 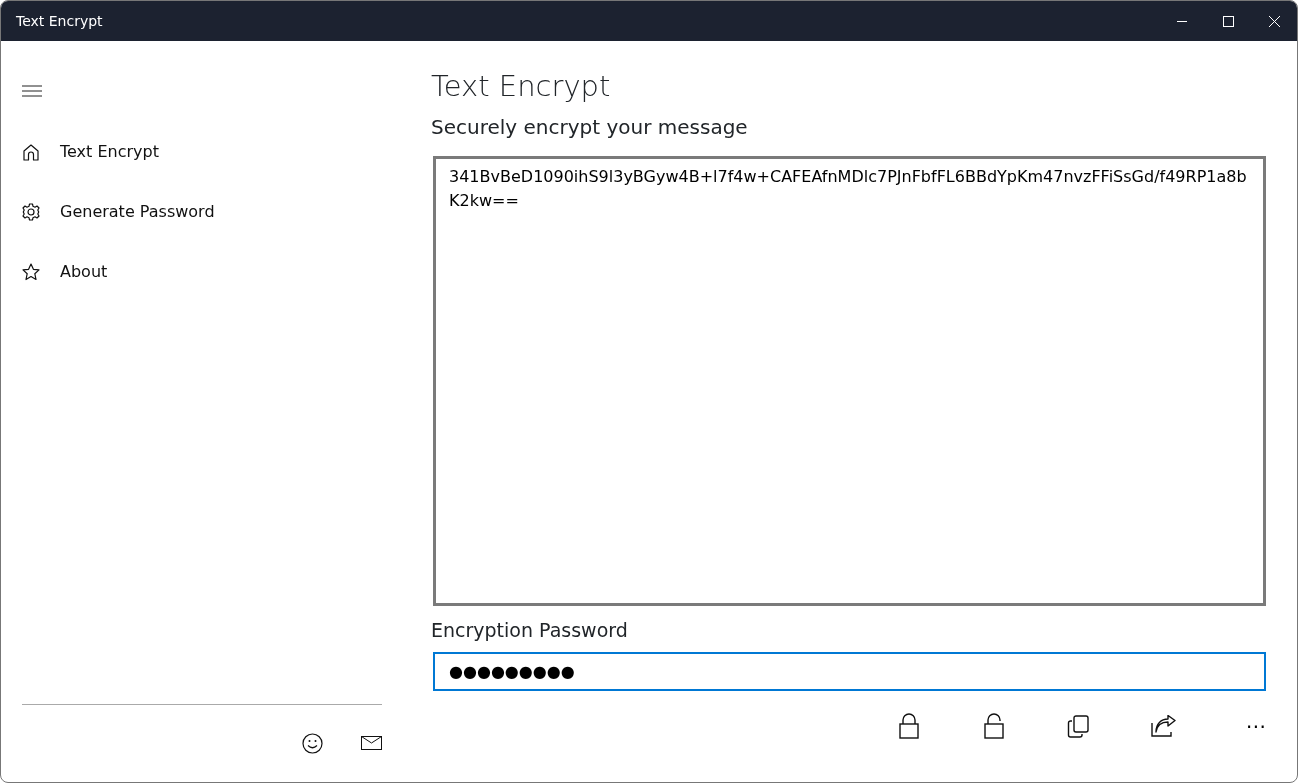 I want to click on window-title: Text Encrypt, so click(x=60, y=21).